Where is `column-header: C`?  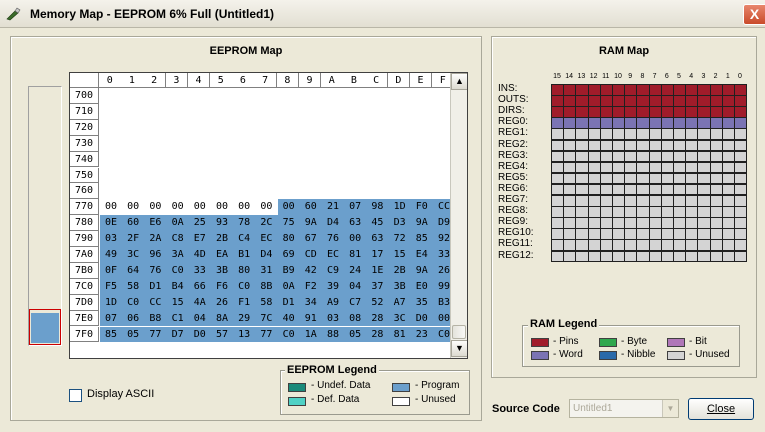 column-header: C is located at coordinates (376, 80).